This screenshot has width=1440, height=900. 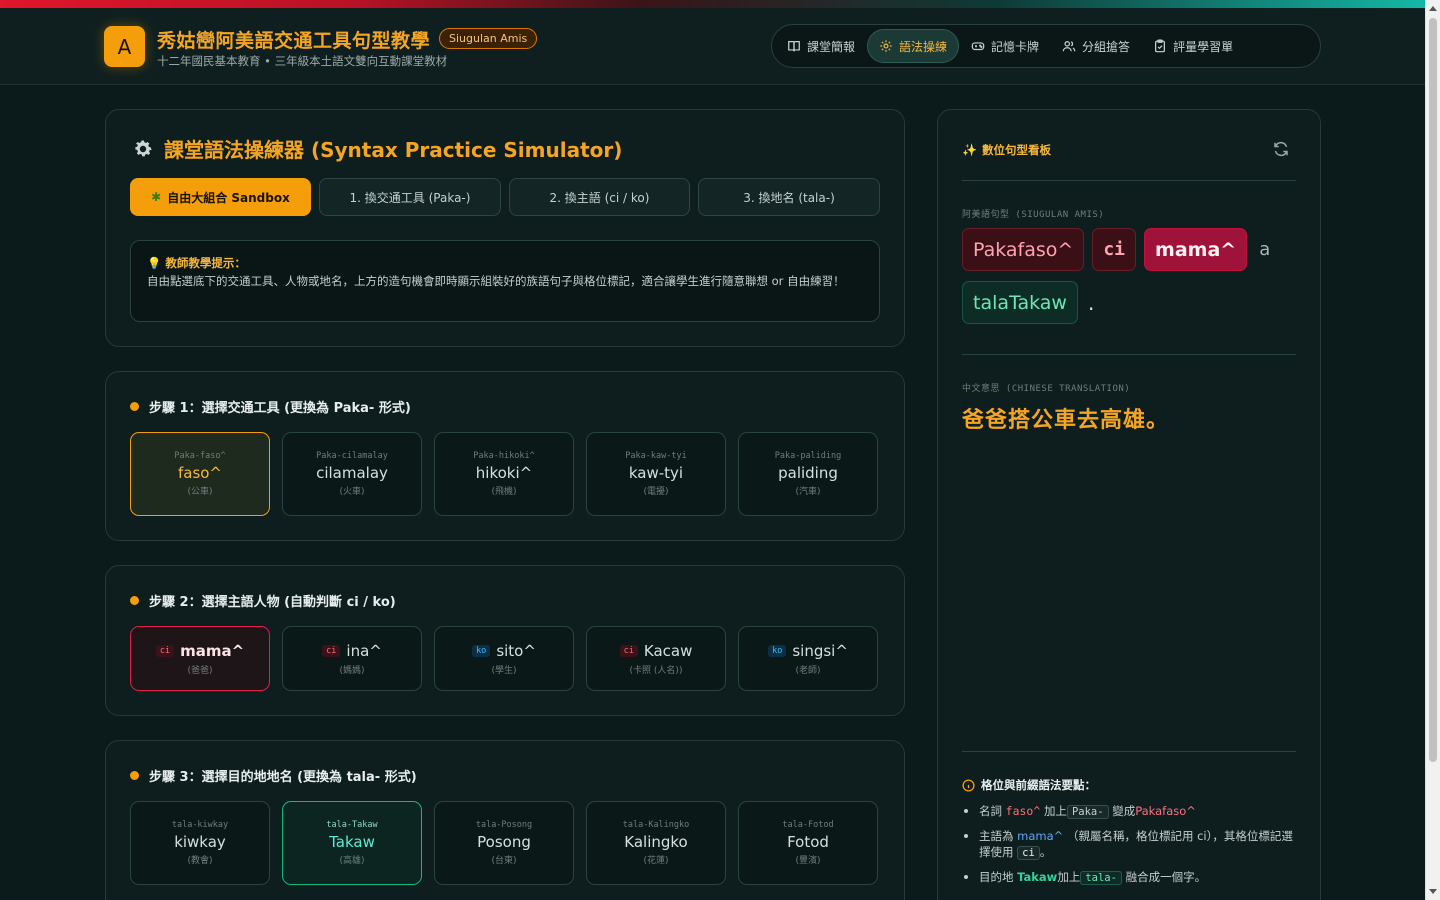 I want to click on subject-card-ina: ci ina^ (媽媽), so click(x=352, y=658).